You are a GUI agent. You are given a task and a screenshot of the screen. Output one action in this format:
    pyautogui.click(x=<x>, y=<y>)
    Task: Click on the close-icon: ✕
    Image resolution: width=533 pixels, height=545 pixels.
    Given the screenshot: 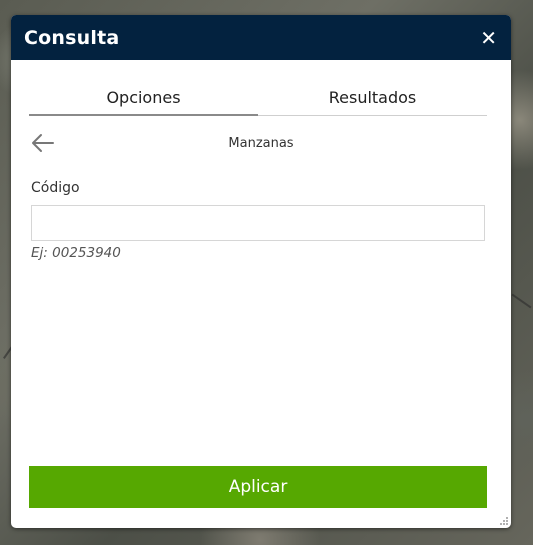 What is the action you would take?
    pyautogui.click(x=488, y=38)
    